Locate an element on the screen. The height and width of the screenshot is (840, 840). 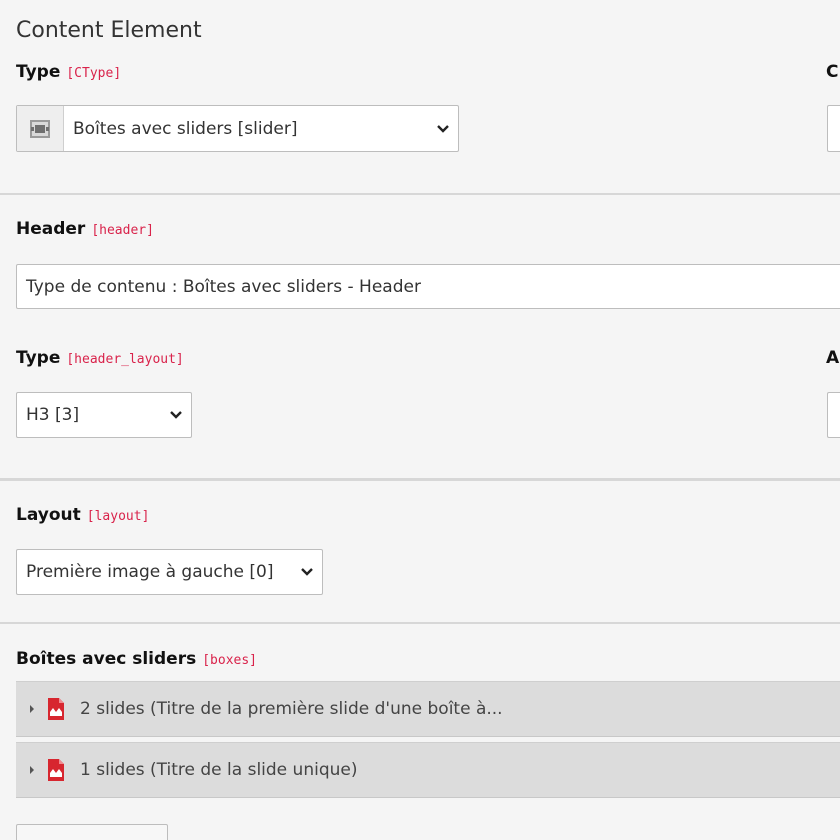
header-field-code: [header] is located at coordinates (122, 230).